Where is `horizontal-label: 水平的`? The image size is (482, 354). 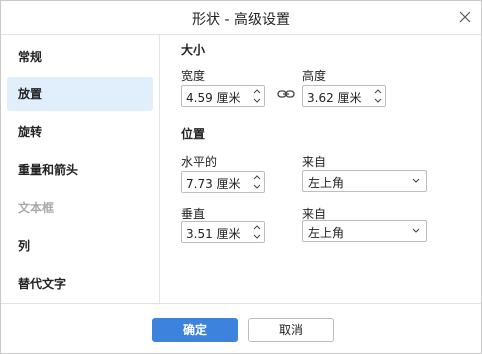 horizontal-label: 水平的 is located at coordinates (199, 162).